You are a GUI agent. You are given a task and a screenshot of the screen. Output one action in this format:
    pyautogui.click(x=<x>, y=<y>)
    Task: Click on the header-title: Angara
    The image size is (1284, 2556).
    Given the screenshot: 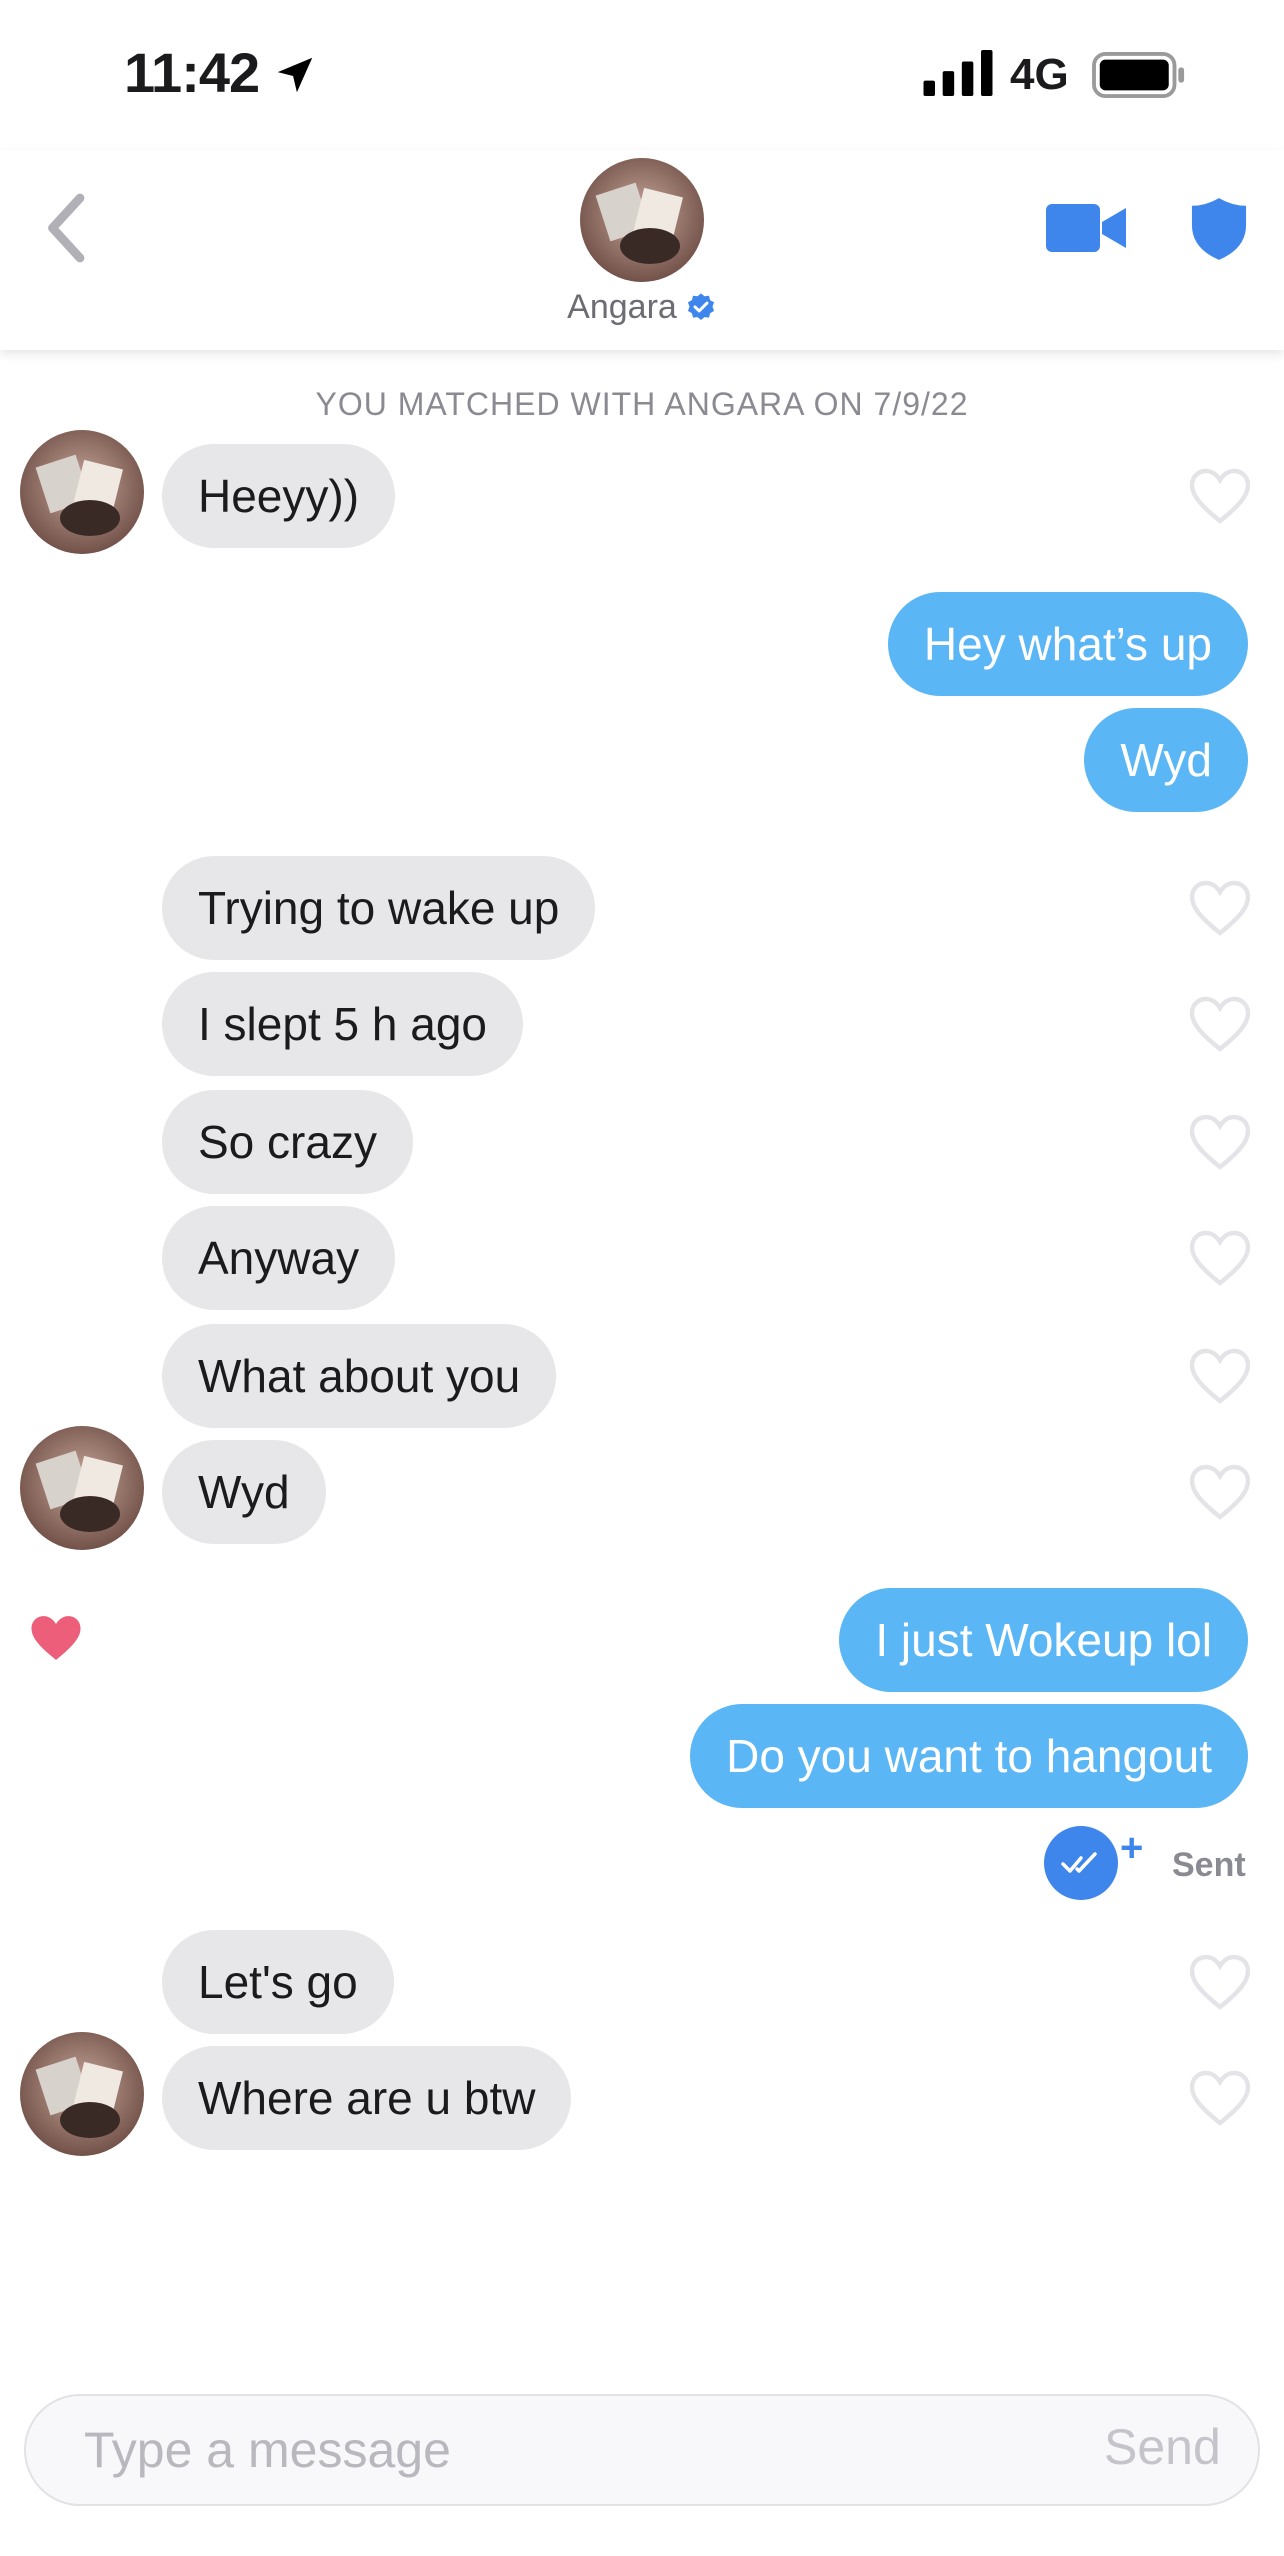 What is the action you would take?
    pyautogui.click(x=642, y=307)
    